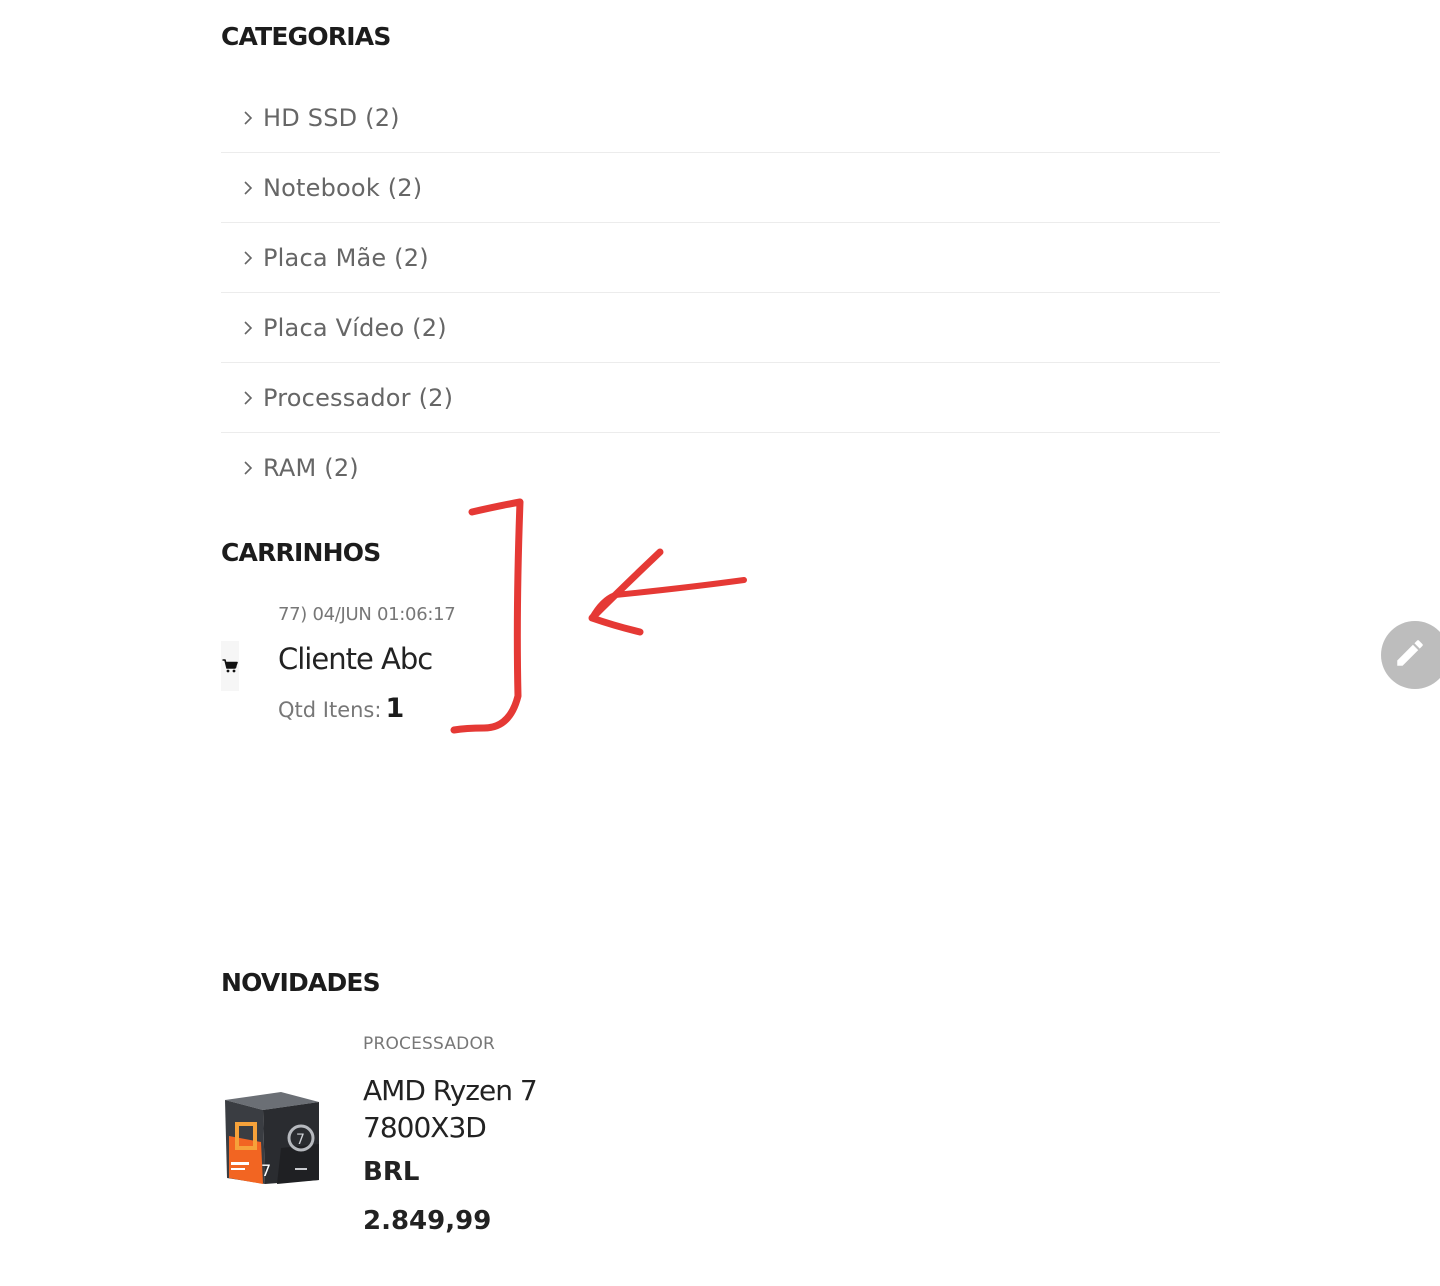 The height and width of the screenshot is (1286, 1440). Describe the element at coordinates (429, 1044) in the screenshot. I see `product-category: PROCESSADOR` at that location.